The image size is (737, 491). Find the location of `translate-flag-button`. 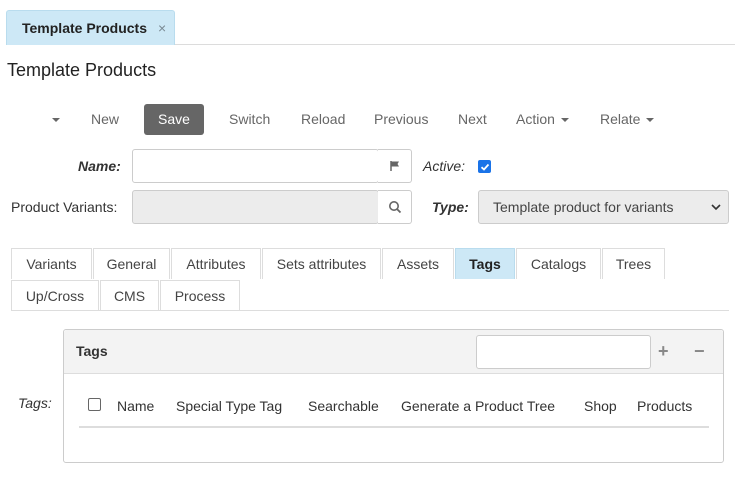

translate-flag-button is located at coordinates (395, 166).